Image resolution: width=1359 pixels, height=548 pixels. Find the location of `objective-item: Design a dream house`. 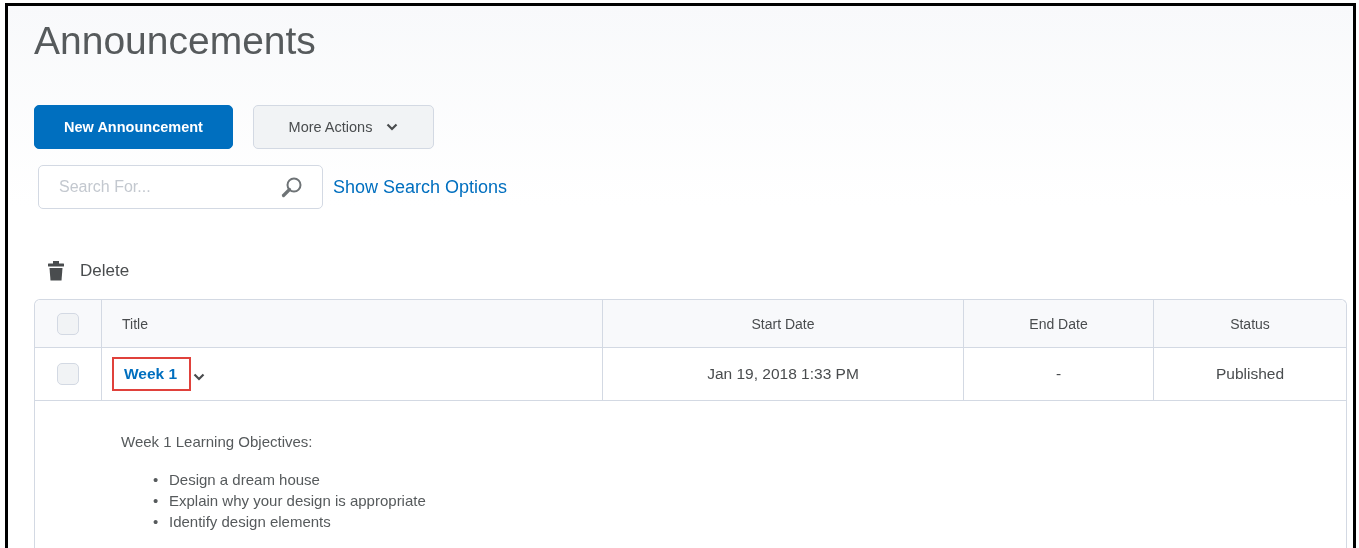

objective-item: Design a dream house is located at coordinates (244, 479).